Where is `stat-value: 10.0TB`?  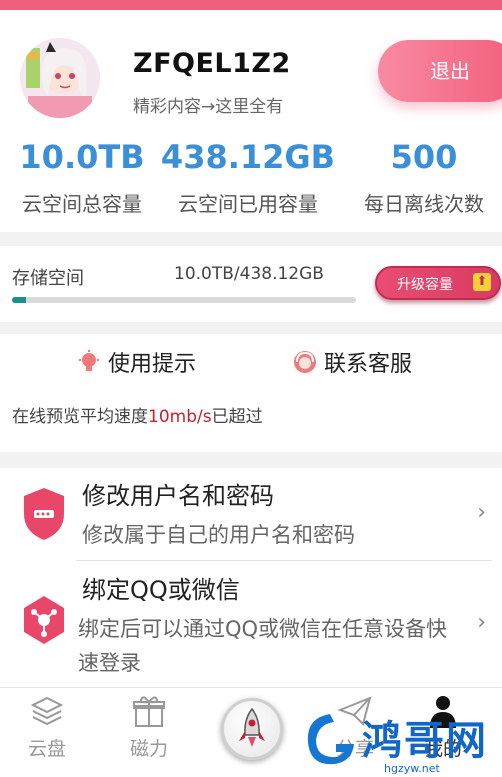
stat-value: 10.0TB is located at coordinates (82, 157).